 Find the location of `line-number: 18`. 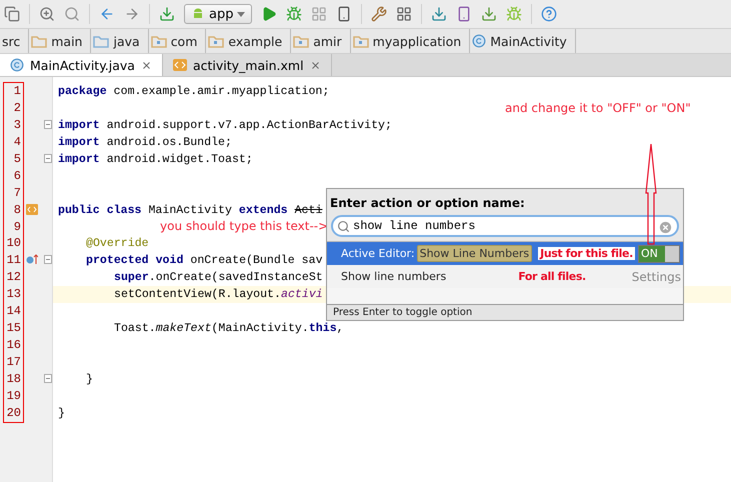

line-number: 18 is located at coordinates (14, 379).